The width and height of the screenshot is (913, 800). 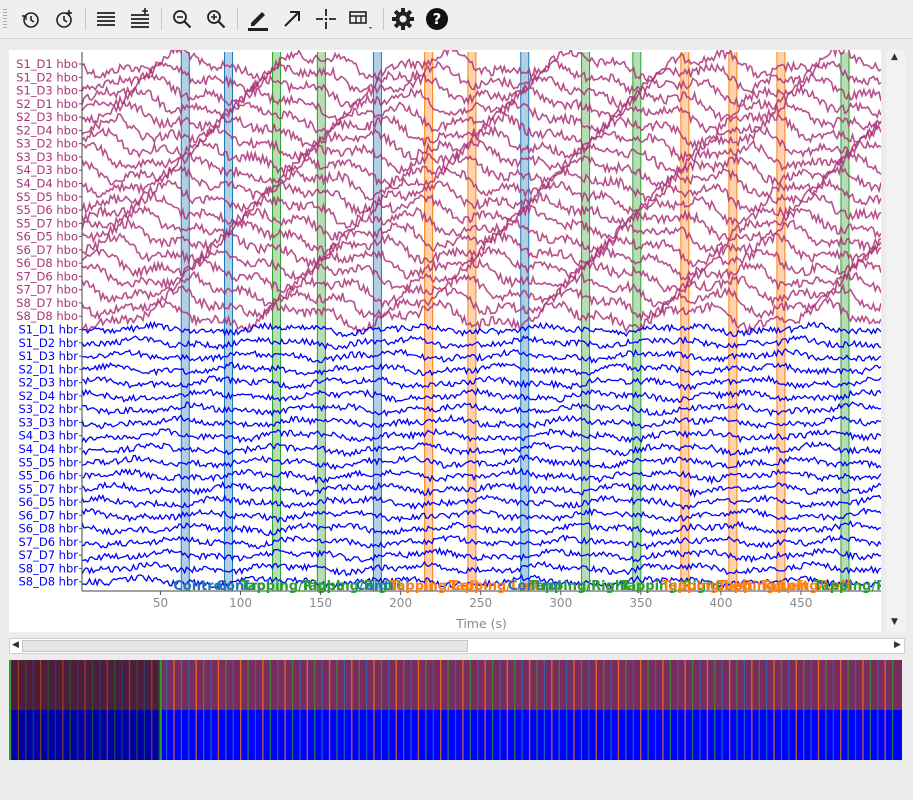 What do you see at coordinates (48, 542) in the screenshot?
I see `channel-label: S7_D6 hbr` at bounding box center [48, 542].